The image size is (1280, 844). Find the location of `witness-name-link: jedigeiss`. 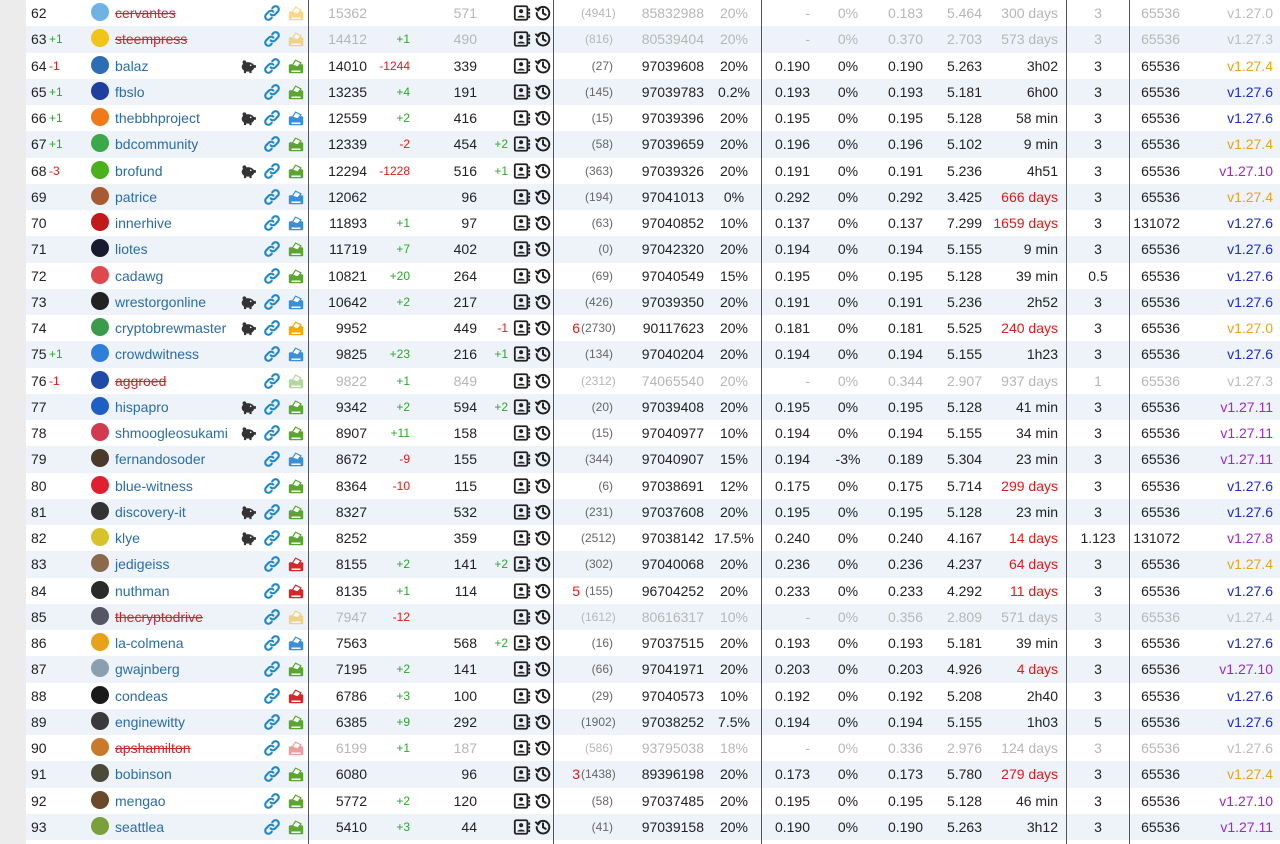

witness-name-link: jedigeiss is located at coordinates (185, 564).